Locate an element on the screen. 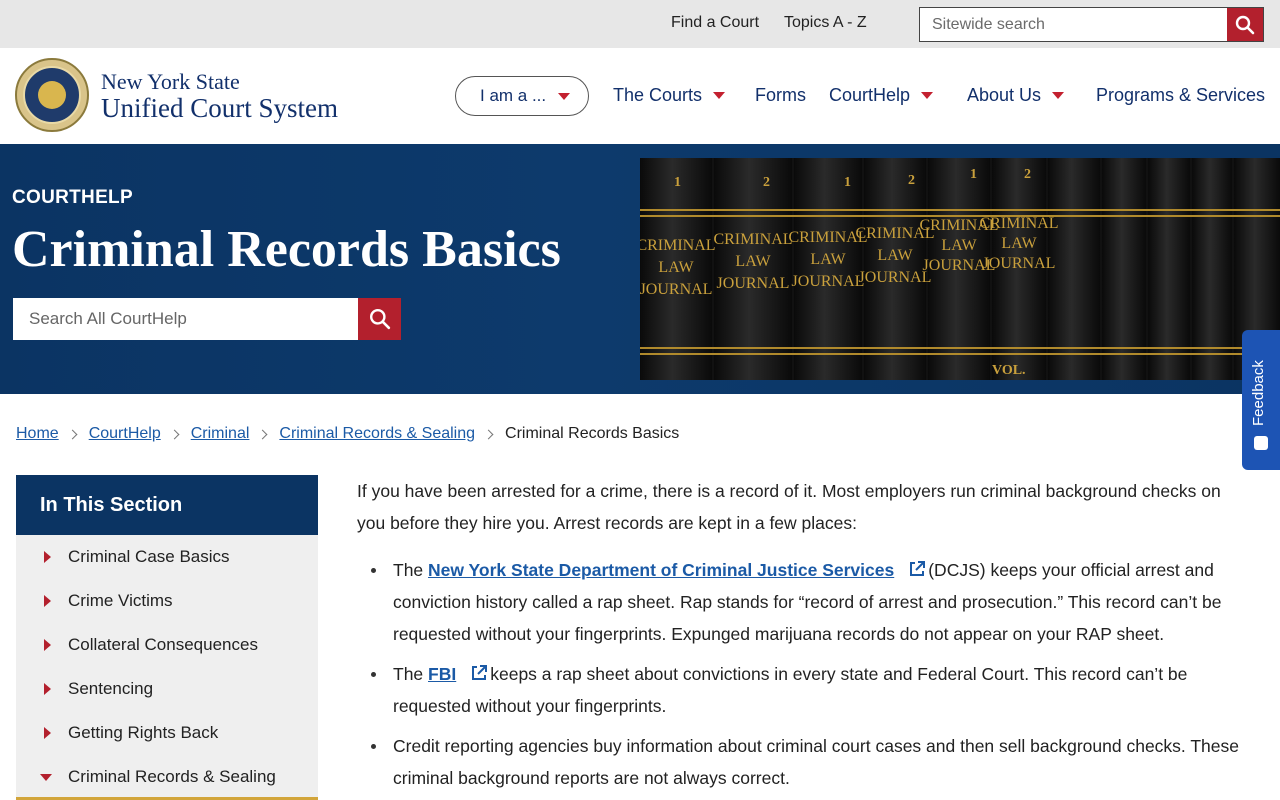 This screenshot has height=800, width=1280. sidebar-item-criminal-case-basics: Criminal Case Basics is located at coordinates (167, 557).